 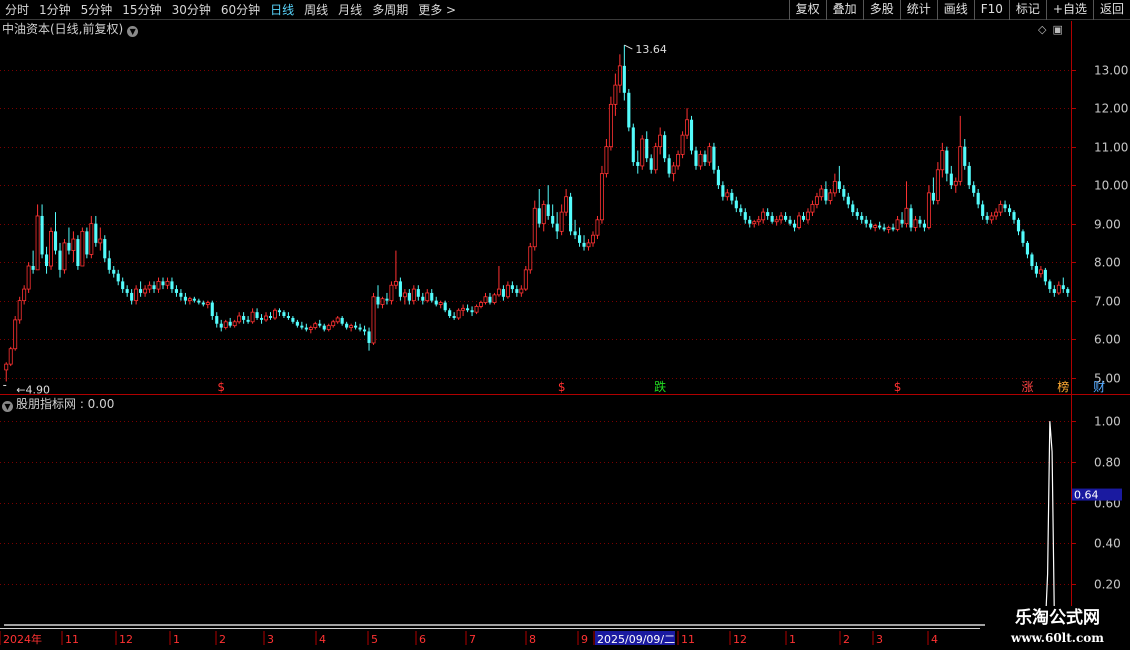 What do you see at coordinates (374, 639) in the screenshot?
I see `time-label-7: 5` at bounding box center [374, 639].